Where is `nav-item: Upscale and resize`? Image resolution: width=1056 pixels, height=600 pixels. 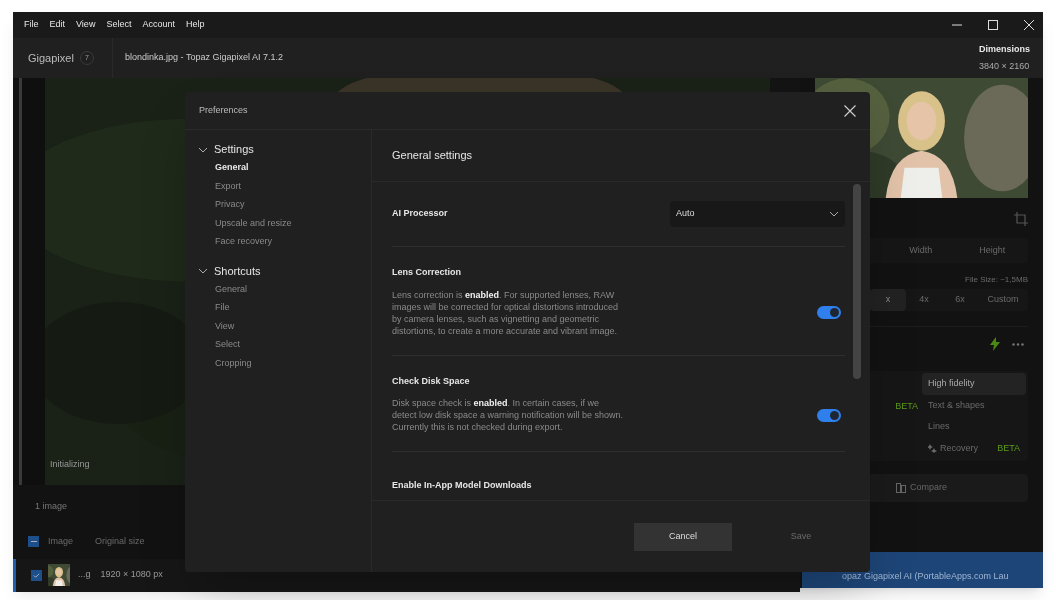 nav-item: Upscale and resize is located at coordinates (293, 223).